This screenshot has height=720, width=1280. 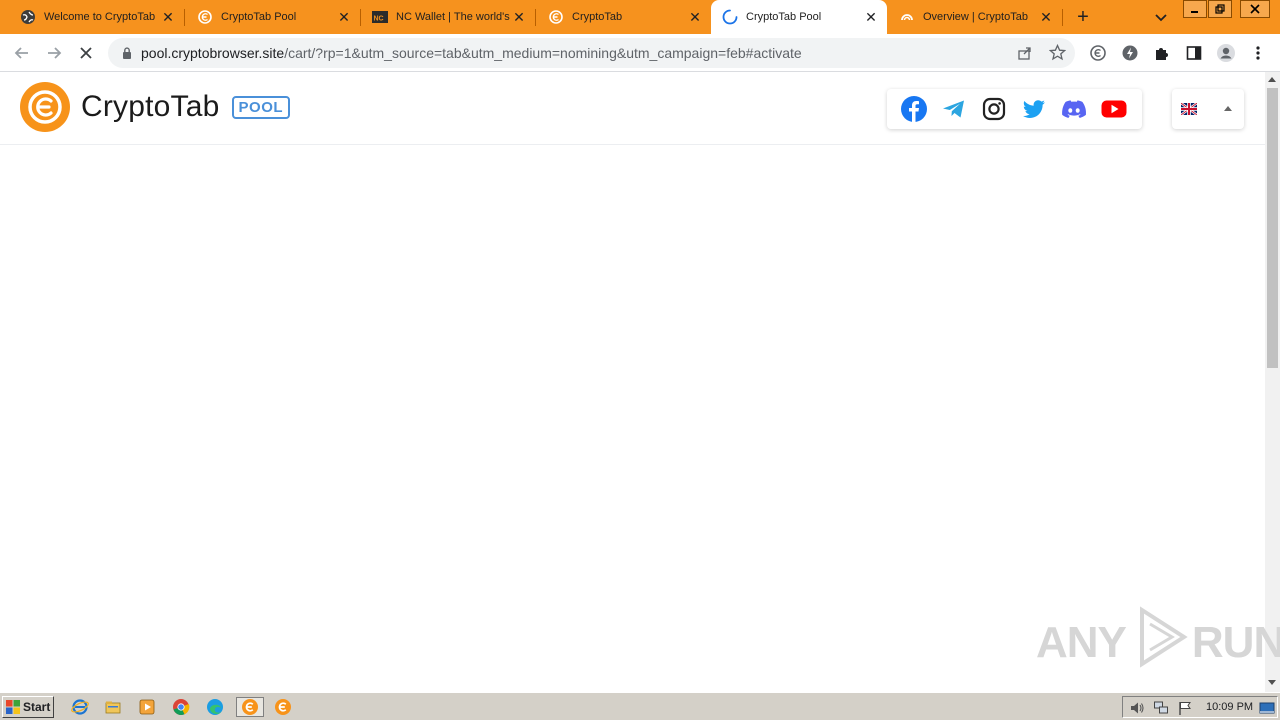 I want to click on bookmark-star-icon, so click(x=1057, y=53).